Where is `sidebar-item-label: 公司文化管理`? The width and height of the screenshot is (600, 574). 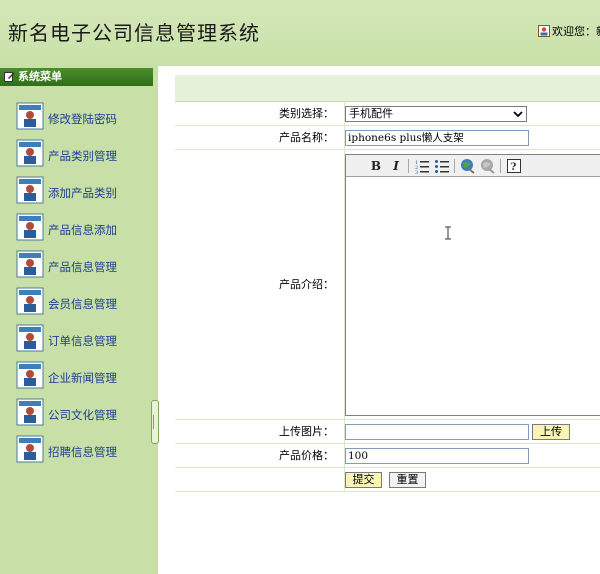 sidebar-item-label: 公司文化管理 is located at coordinates (82, 415).